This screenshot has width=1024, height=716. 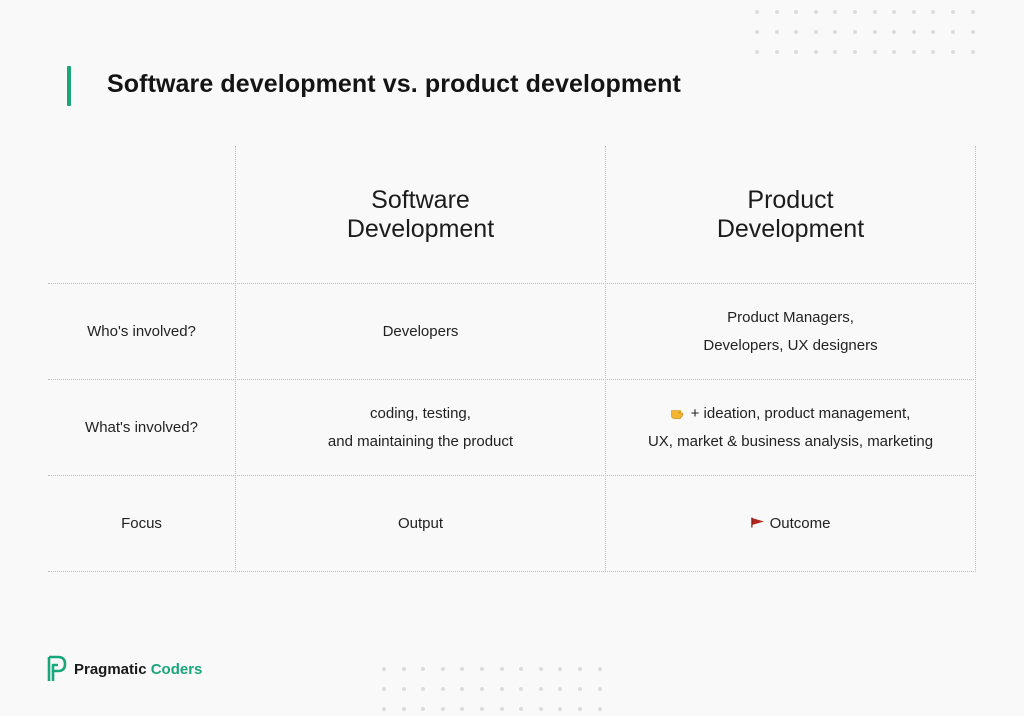 I want to click on header-product-line-1: Product, so click(x=790, y=199).